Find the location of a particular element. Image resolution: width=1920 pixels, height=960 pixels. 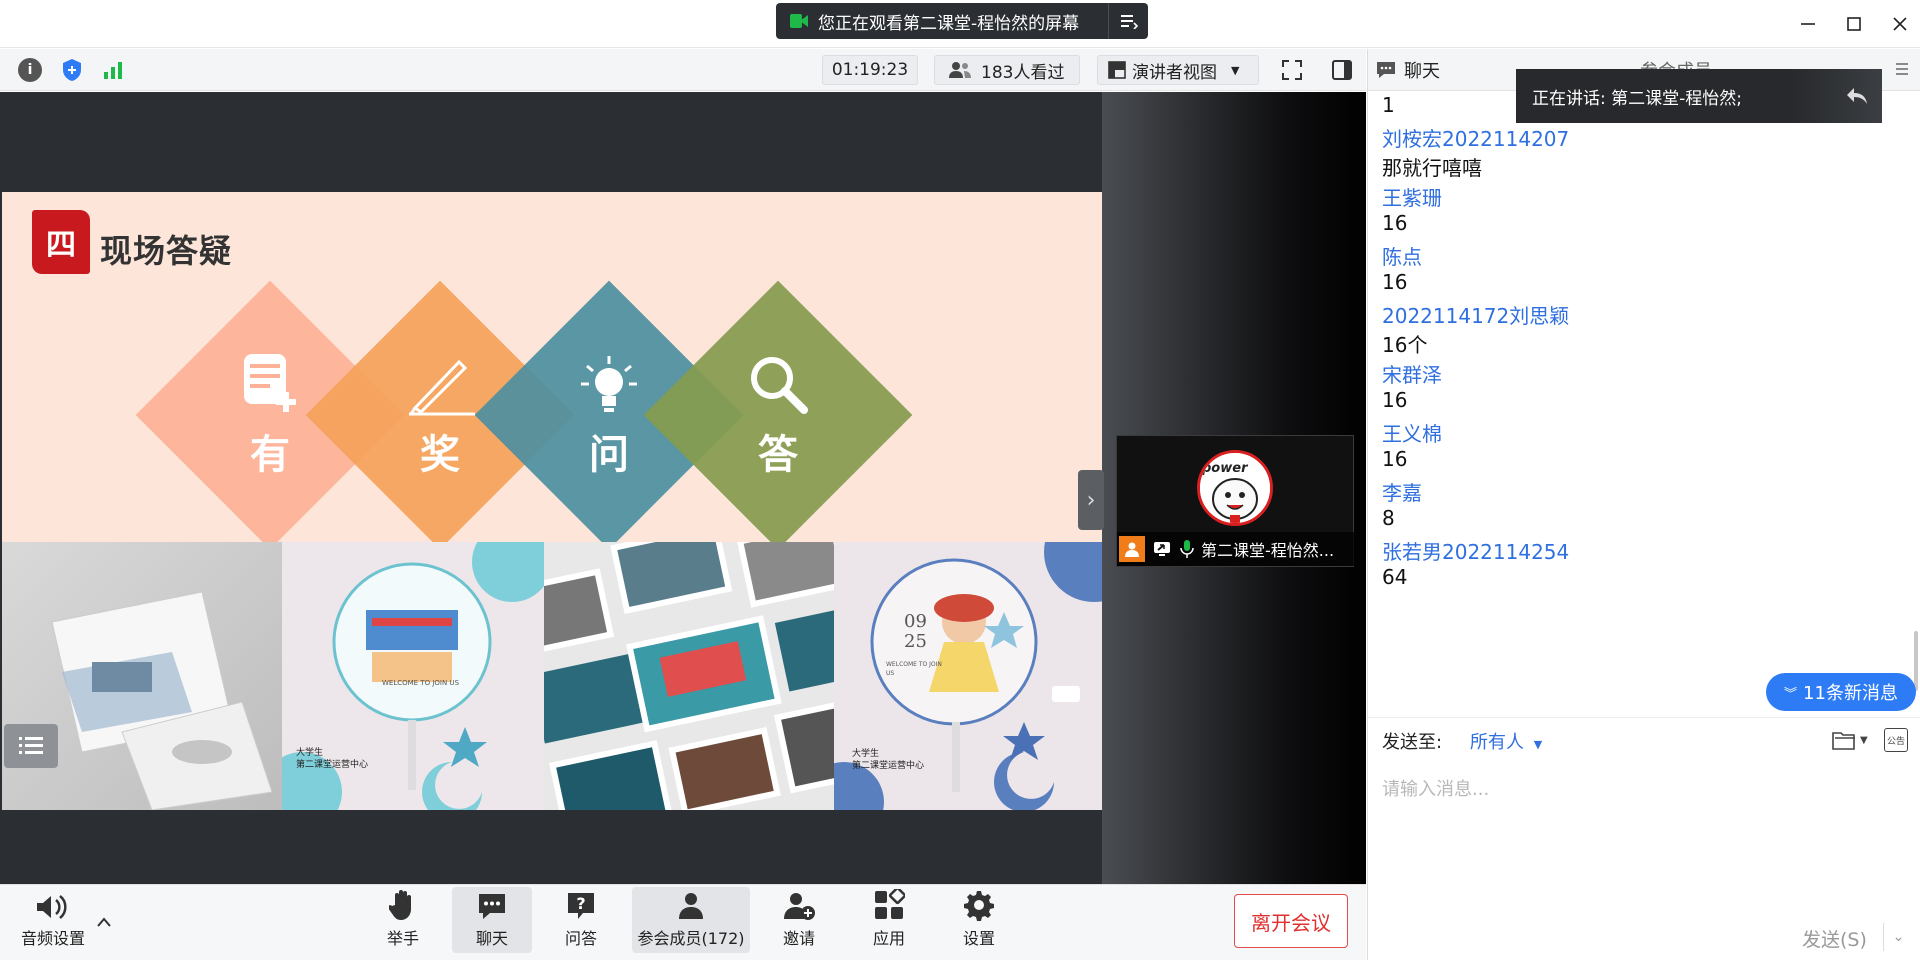

apps-button: 应用 is located at coordinates (889, 920).